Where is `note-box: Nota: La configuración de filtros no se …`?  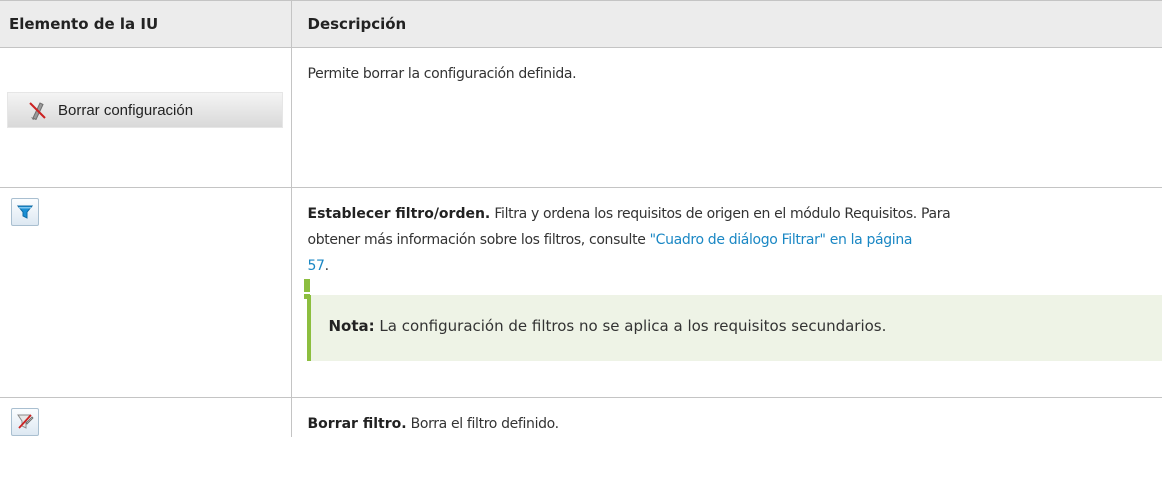 note-box: Nota: La configuración de filtros no se … is located at coordinates (732, 320).